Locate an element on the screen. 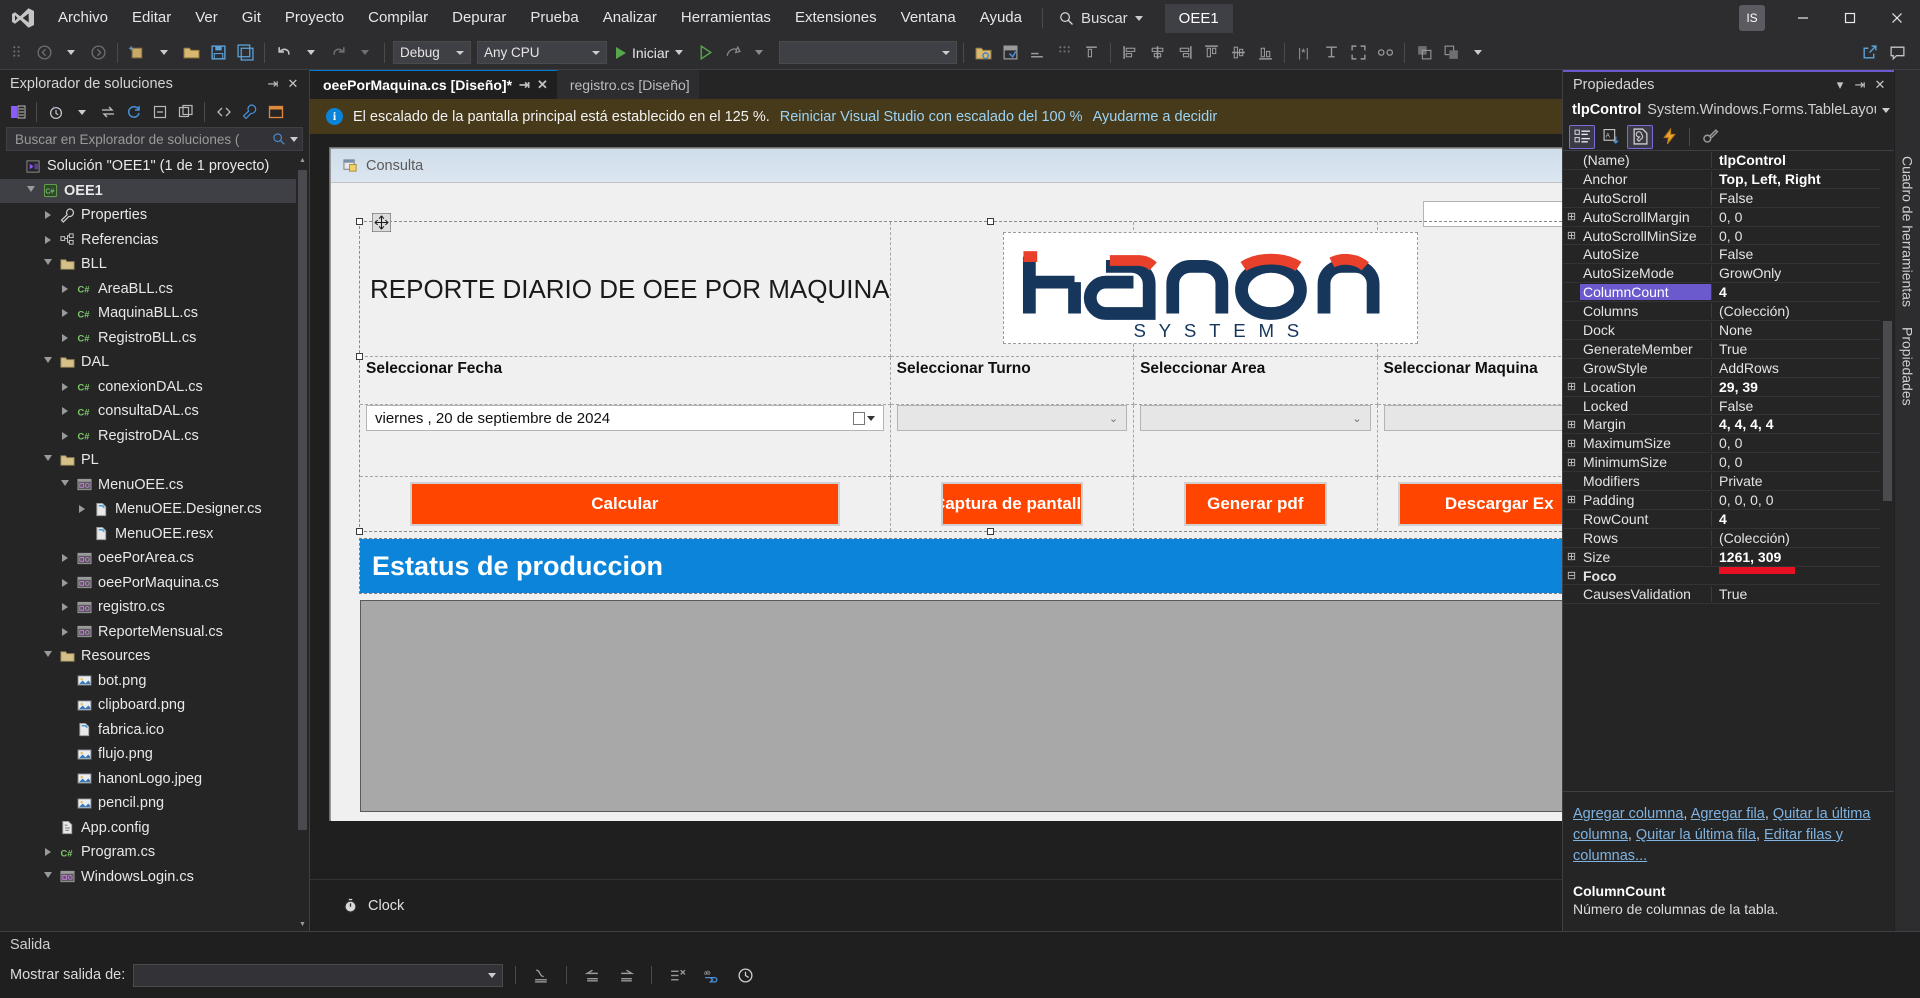 Image resolution: width=1920 pixels, height=998 pixels. toolbar-overflow-button is located at coordinates (1478, 53).